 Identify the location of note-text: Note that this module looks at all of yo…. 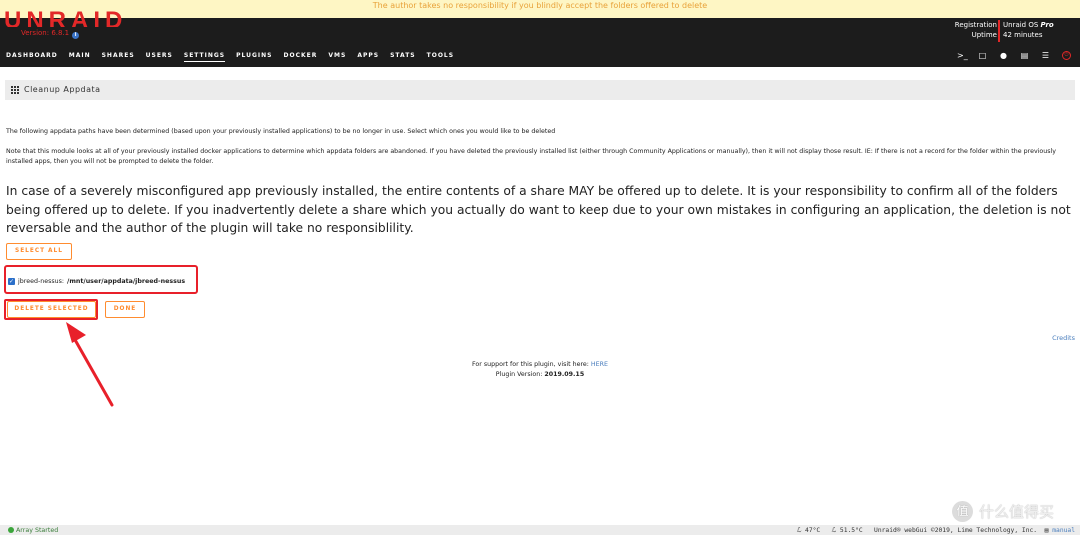
(531, 156).